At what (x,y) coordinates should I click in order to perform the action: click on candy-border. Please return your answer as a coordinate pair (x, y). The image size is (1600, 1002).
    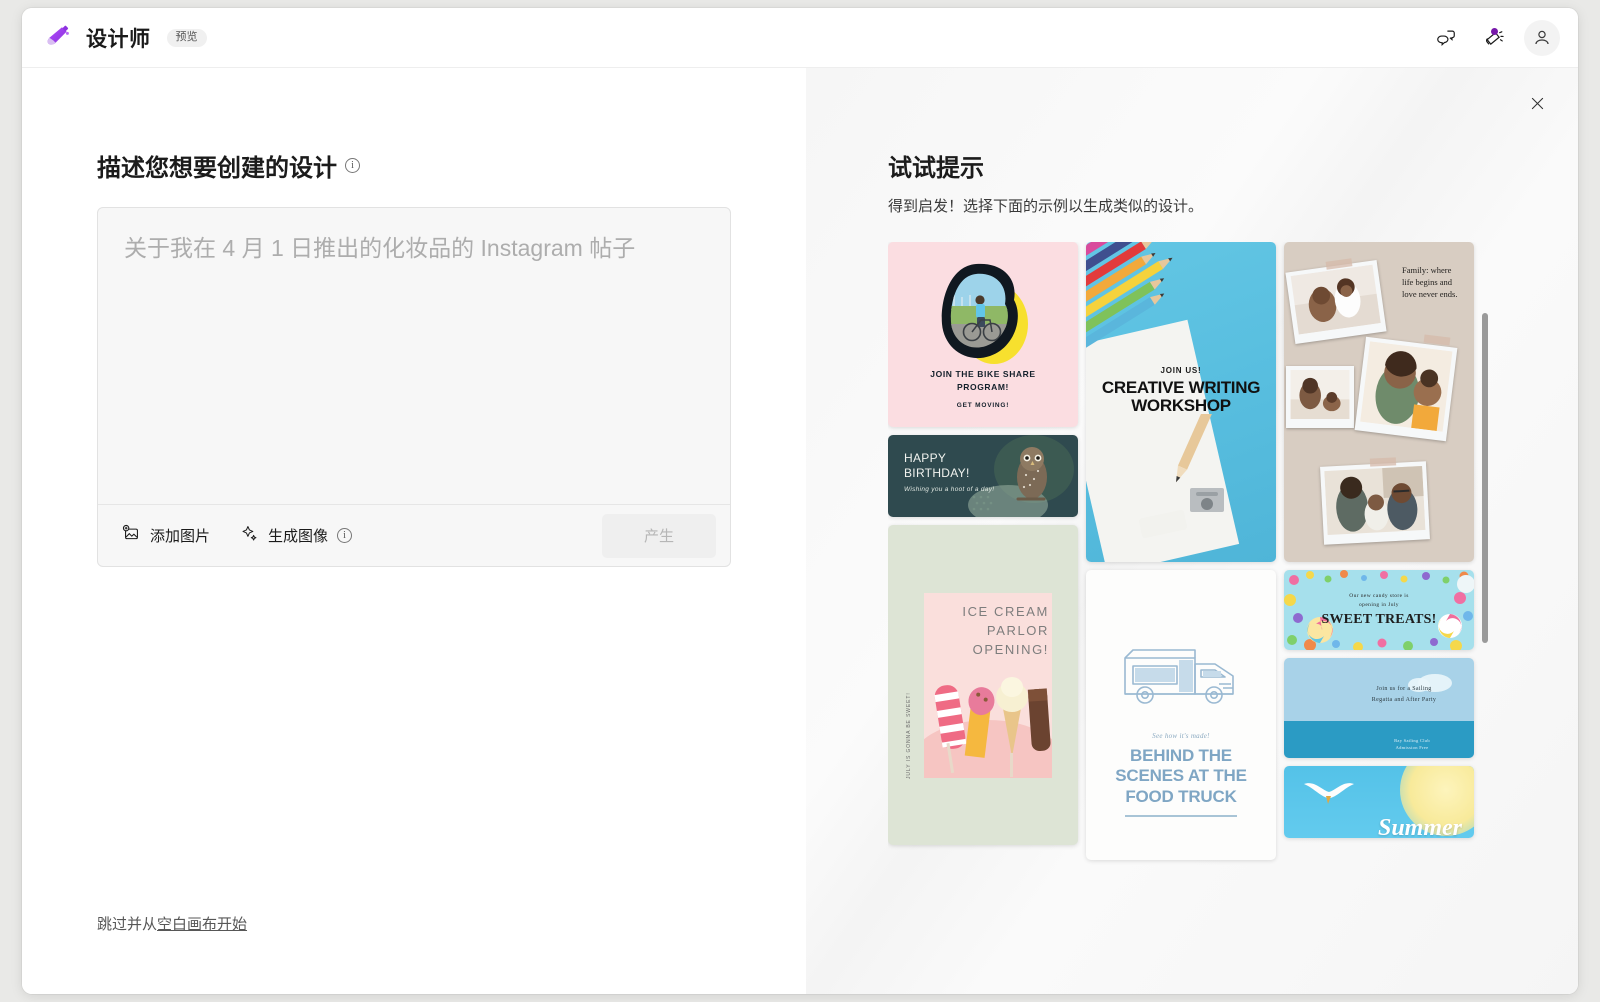
    Looking at the image, I should click on (1379, 610).